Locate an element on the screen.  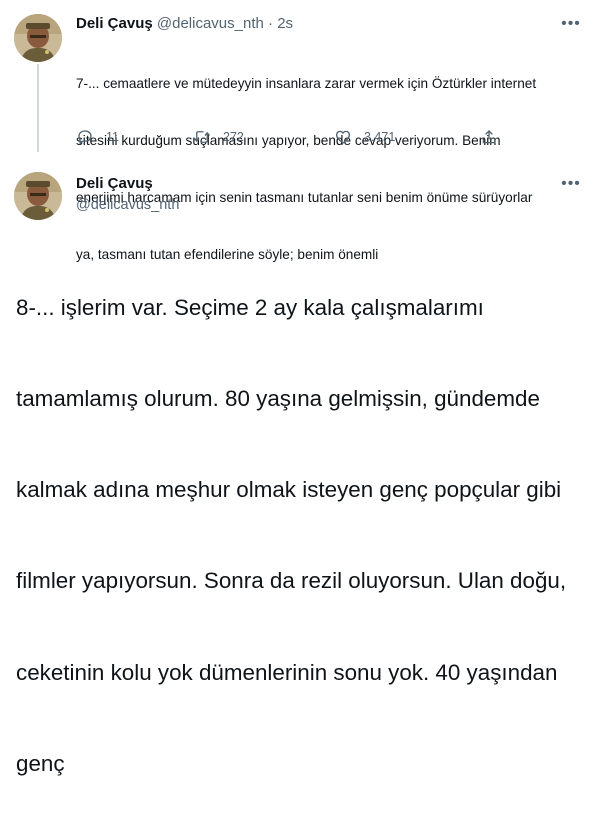
retweet-count: 272 is located at coordinates (233, 137).